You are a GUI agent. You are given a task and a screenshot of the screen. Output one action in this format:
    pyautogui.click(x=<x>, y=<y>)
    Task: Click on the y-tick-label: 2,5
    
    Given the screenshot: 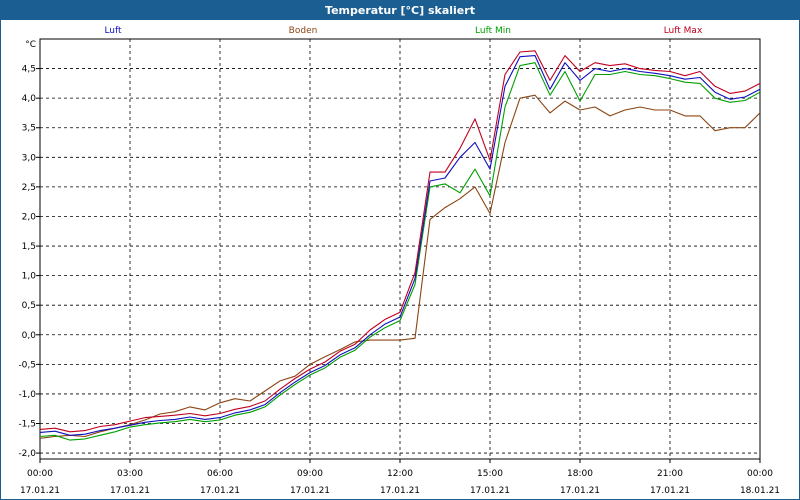 What is the action you would take?
    pyautogui.click(x=29, y=188)
    